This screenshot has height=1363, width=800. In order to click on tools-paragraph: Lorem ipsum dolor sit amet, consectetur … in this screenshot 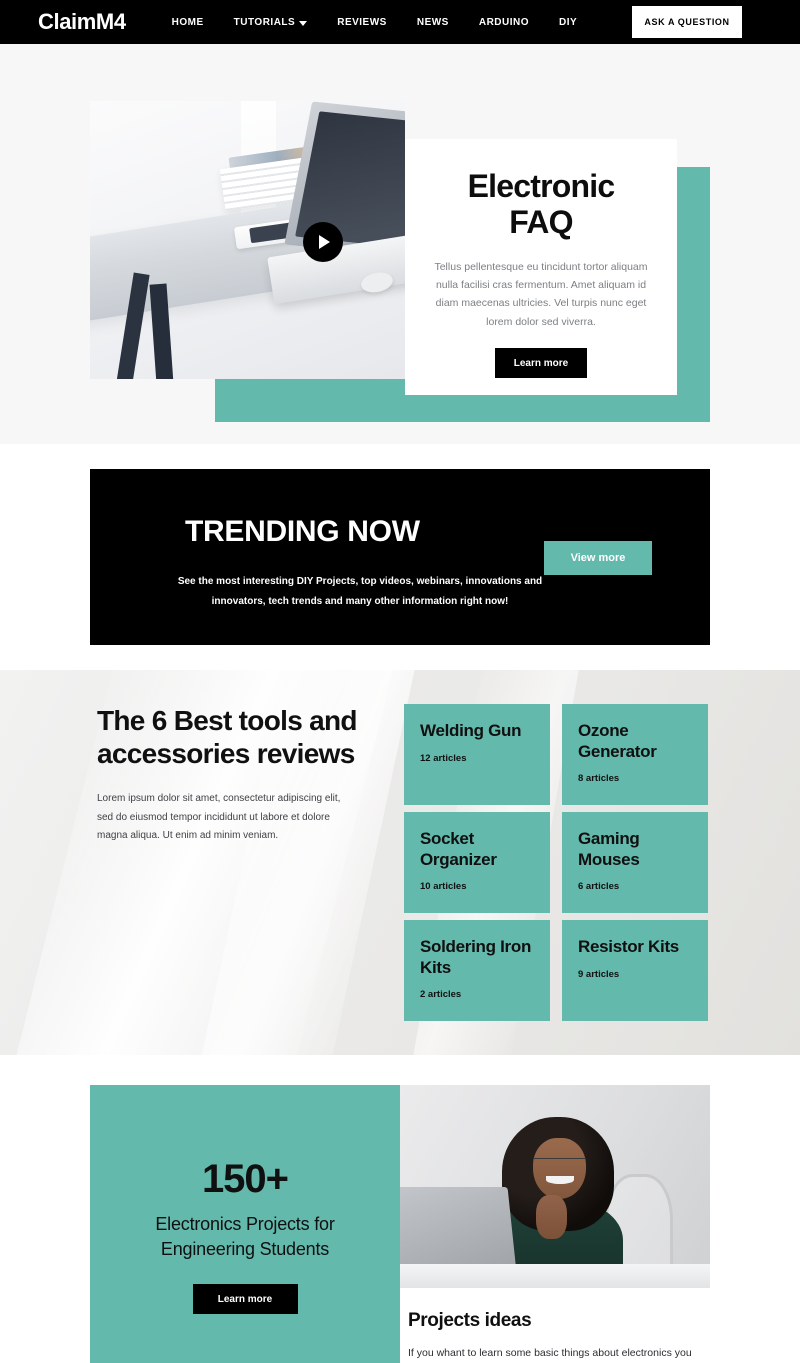, I will do `click(219, 817)`.